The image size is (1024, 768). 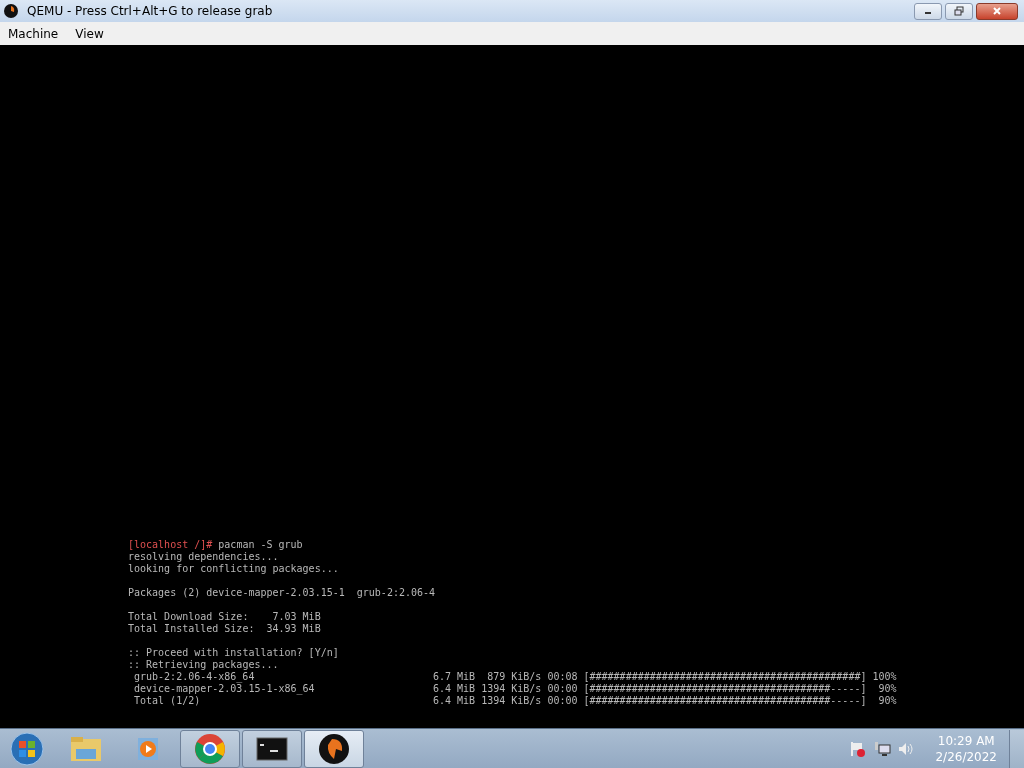 What do you see at coordinates (454, 677) in the screenshot?
I see `download-size: 6.7 MiB` at bounding box center [454, 677].